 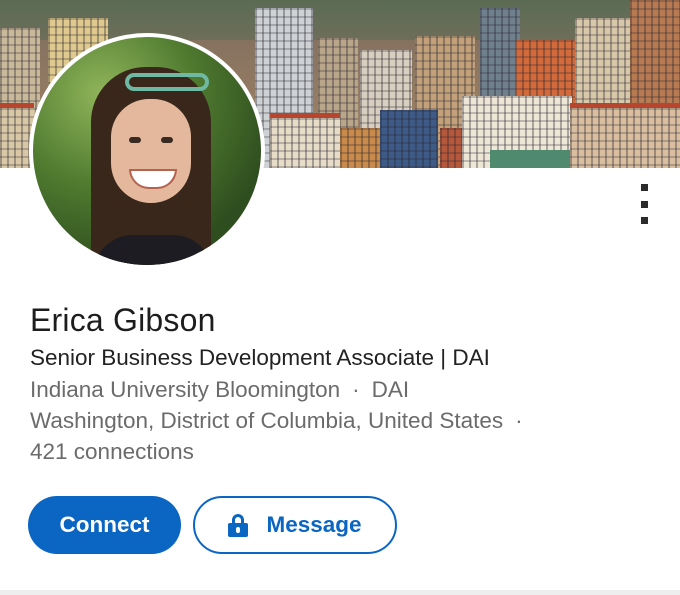 I want to click on company-link: DAI, so click(x=391, y=389).